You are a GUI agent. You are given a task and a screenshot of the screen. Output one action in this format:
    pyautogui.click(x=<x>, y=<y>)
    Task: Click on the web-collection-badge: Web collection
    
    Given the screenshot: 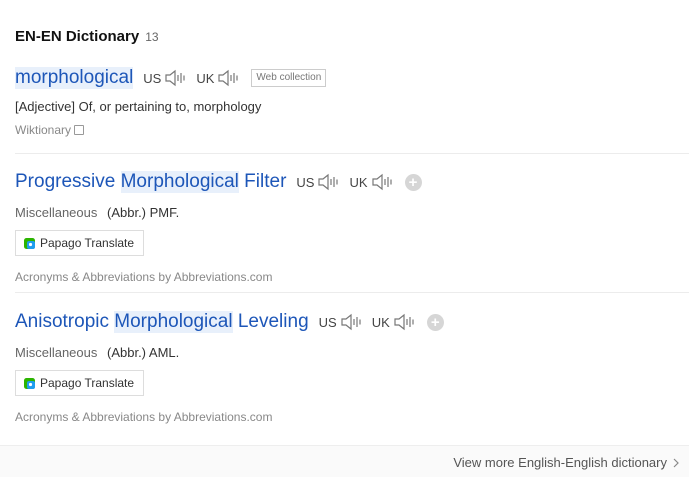 What is the action you would take?
    pyautogui.click(x=289, y=78)
    